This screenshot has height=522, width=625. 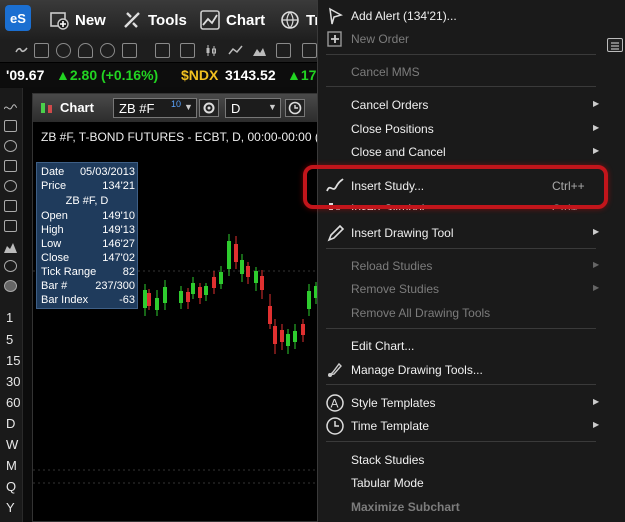 What do you see at coordinates (107, 75) in the screenshot?
I see `prev-change: ▲2.80 (+0.16%)` at bounding box center [107, 75].